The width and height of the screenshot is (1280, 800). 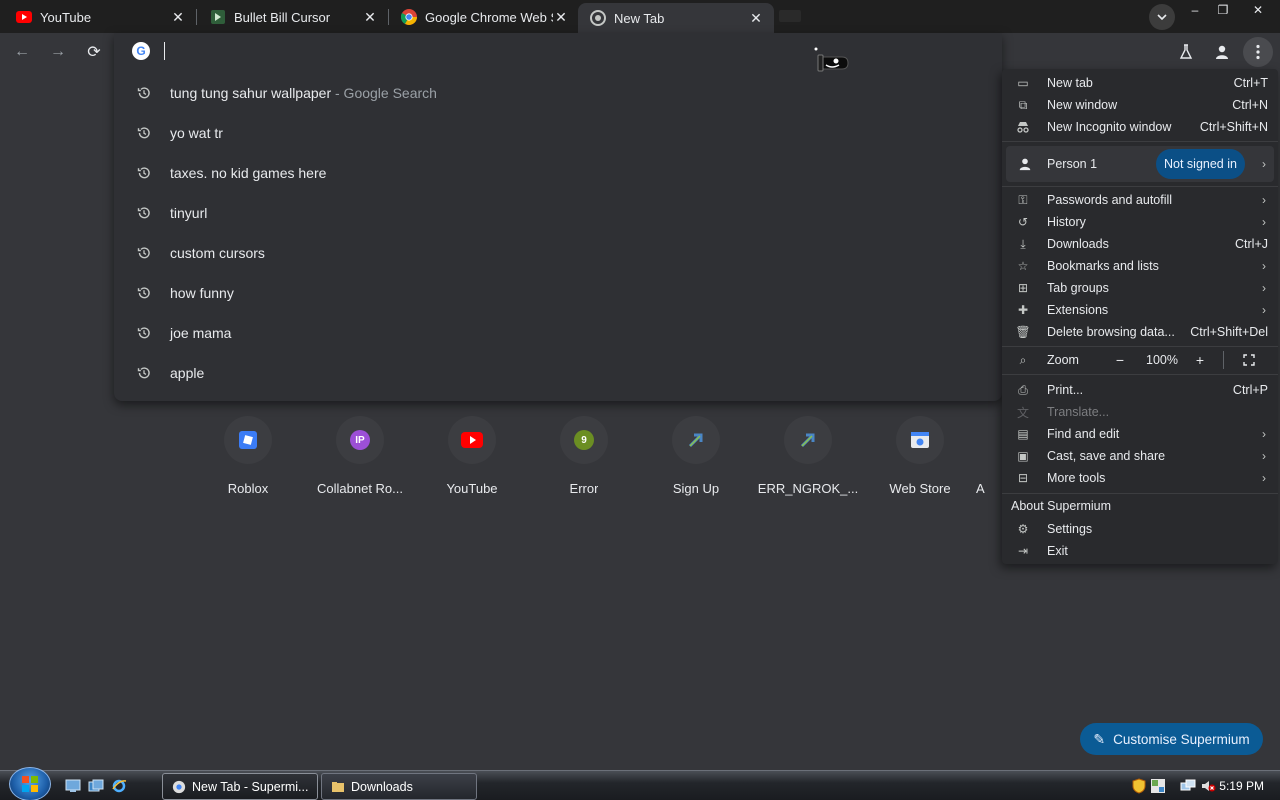 I want to click on fullscreen-icon, so click(x=1249, y=360).